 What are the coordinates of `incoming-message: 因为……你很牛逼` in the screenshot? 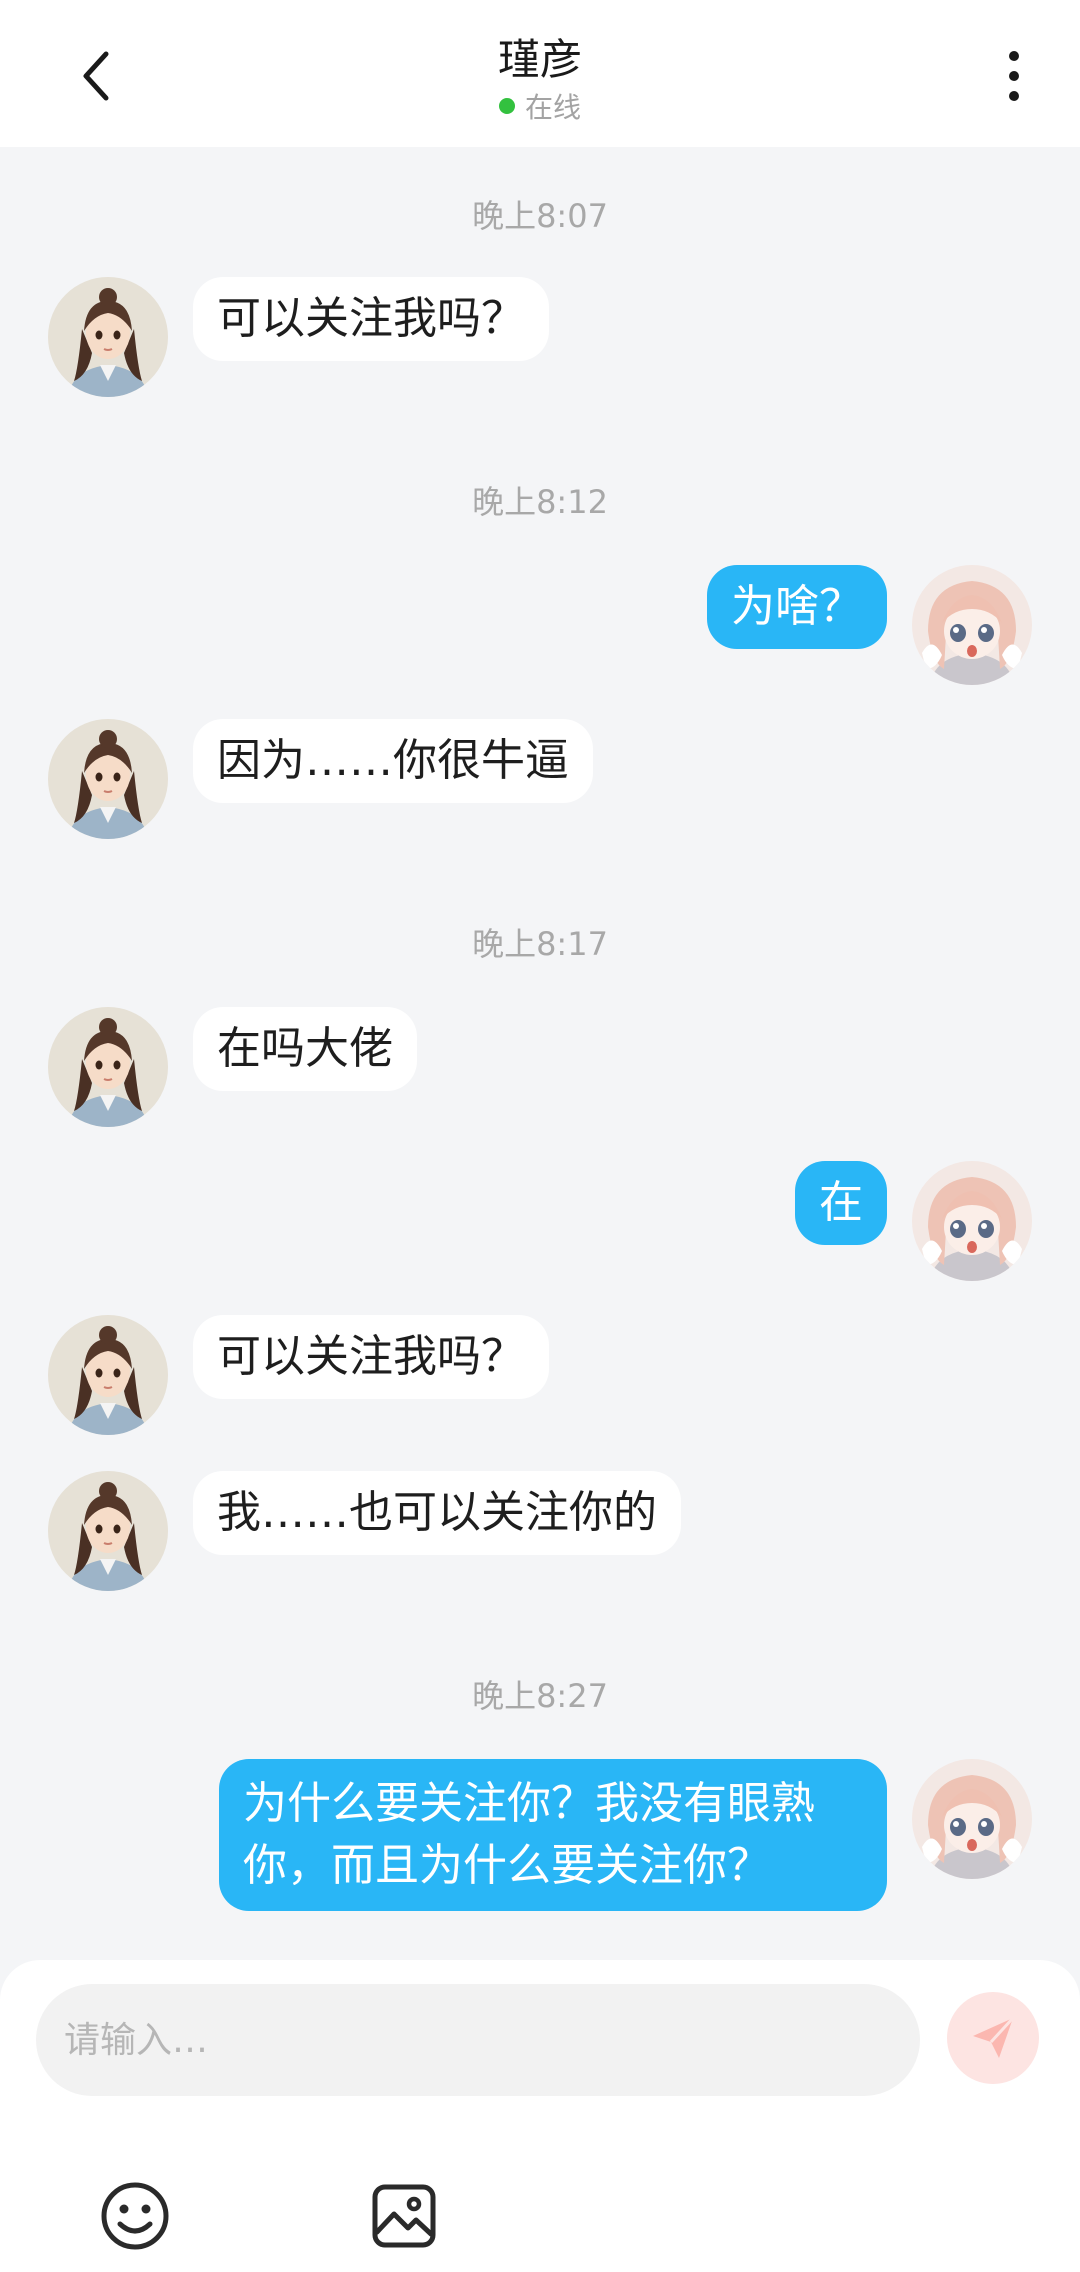 It's located at (393, 761).